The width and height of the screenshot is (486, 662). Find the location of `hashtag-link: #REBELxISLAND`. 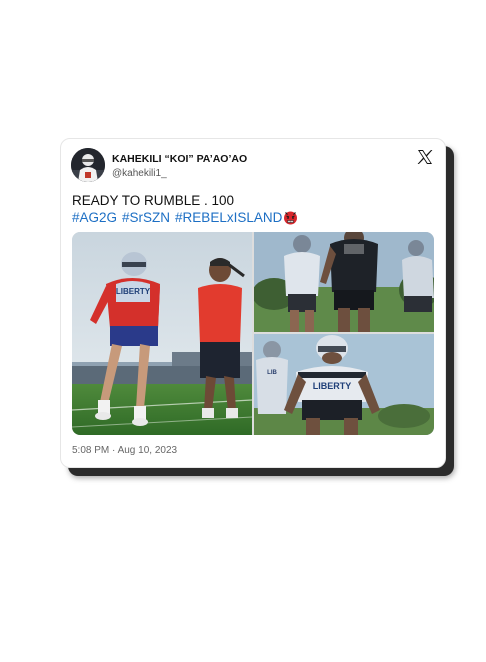

hashtag-link: #REBELxISLAND is located at coordinates (228, 217).